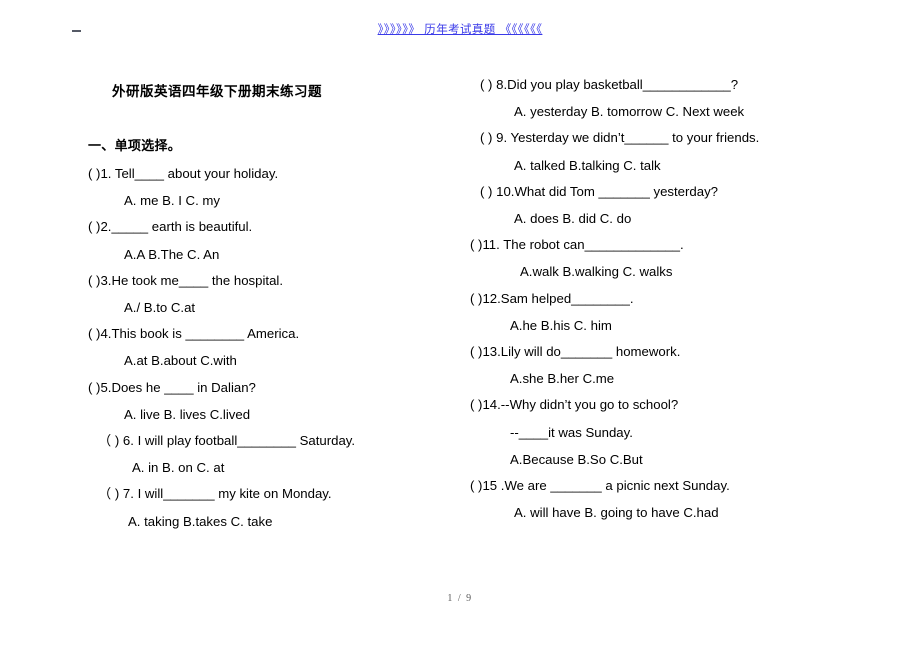  I want to click on question-options: A. yesterday B. tomorrow C. Next week, so click(629, 112).